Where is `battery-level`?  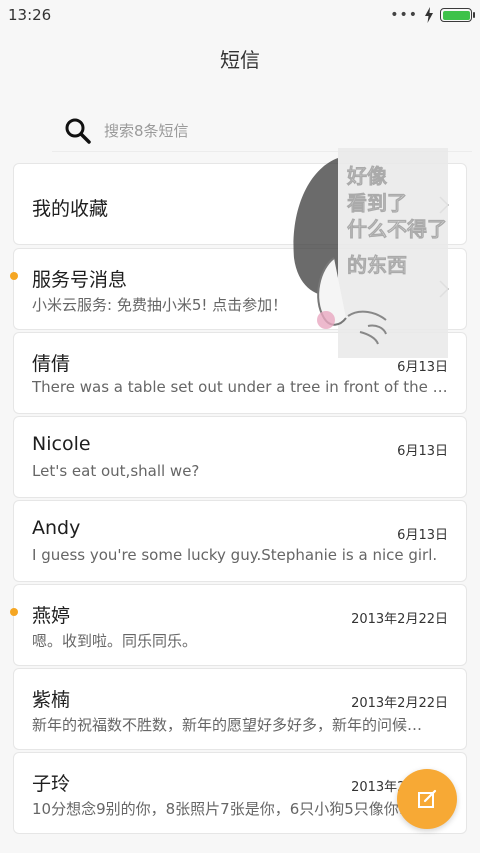
battery-level is located at coordinates (456, 15).